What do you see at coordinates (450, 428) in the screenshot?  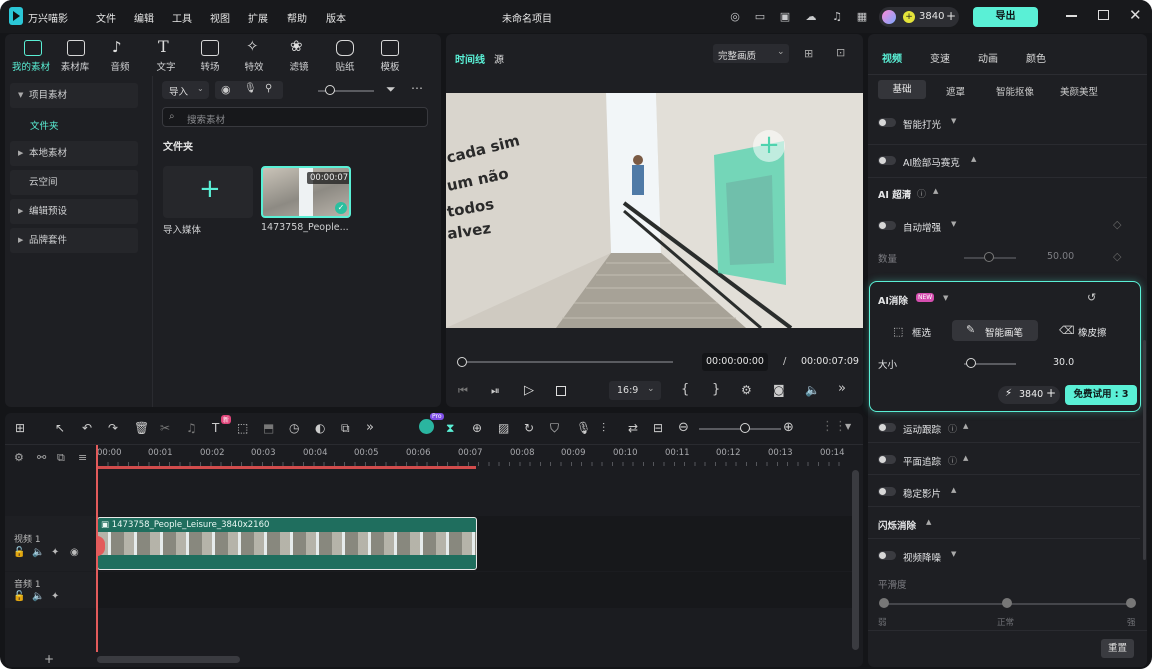 I see `snap-icon: ⧗` at bounding box center [450, 428].